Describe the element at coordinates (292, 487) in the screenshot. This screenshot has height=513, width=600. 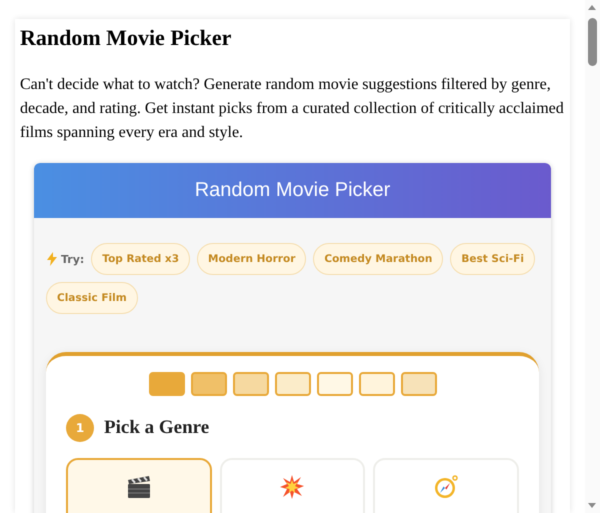
I see `explosion-icon` at that location.